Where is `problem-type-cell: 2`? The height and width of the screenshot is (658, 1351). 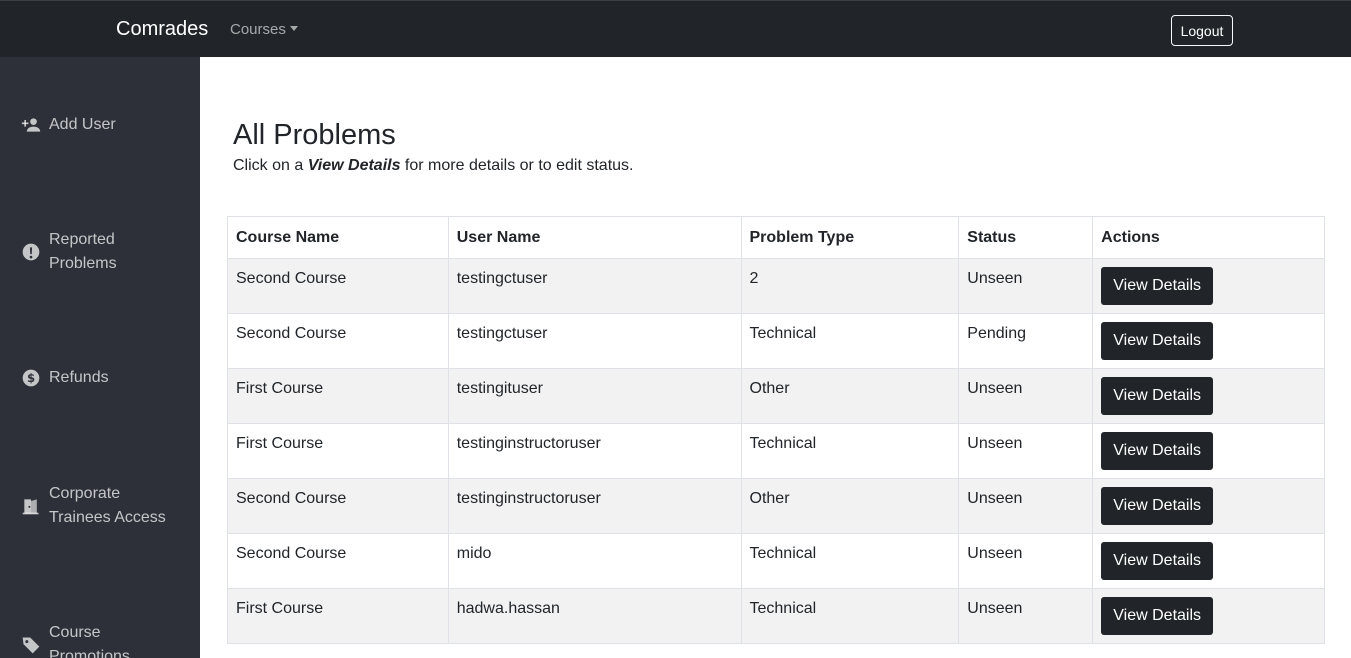
problem-type-cell: 2 is located at coordinates (850, 286).